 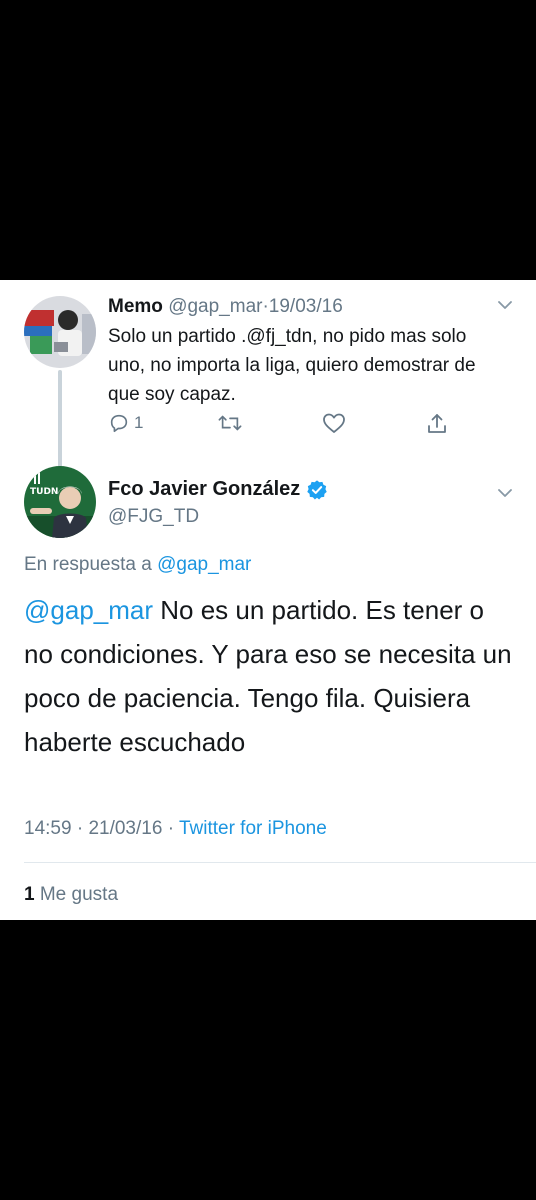 What do you see at coordinates (280, 862) in the screenshot?
I see `divider` at bounding box center [280, 862].